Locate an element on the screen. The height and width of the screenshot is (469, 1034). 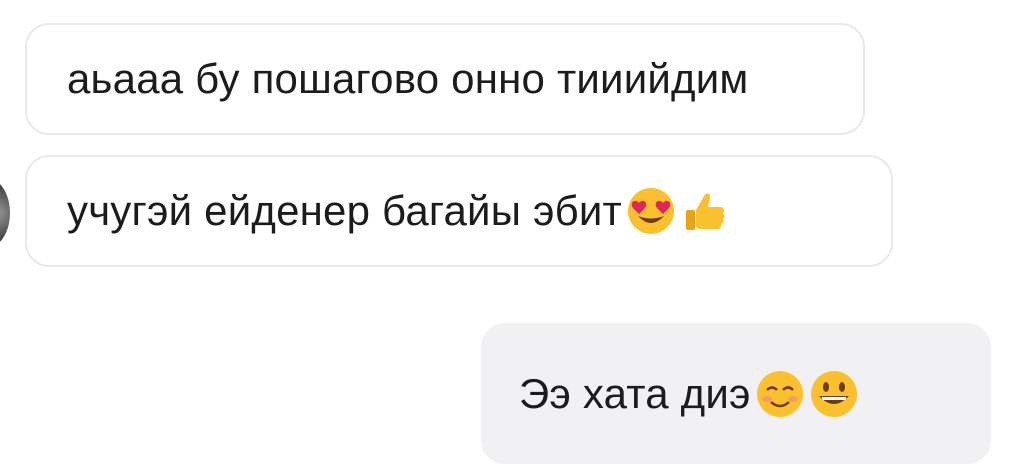
avatar is located at coordinates (5, 213).